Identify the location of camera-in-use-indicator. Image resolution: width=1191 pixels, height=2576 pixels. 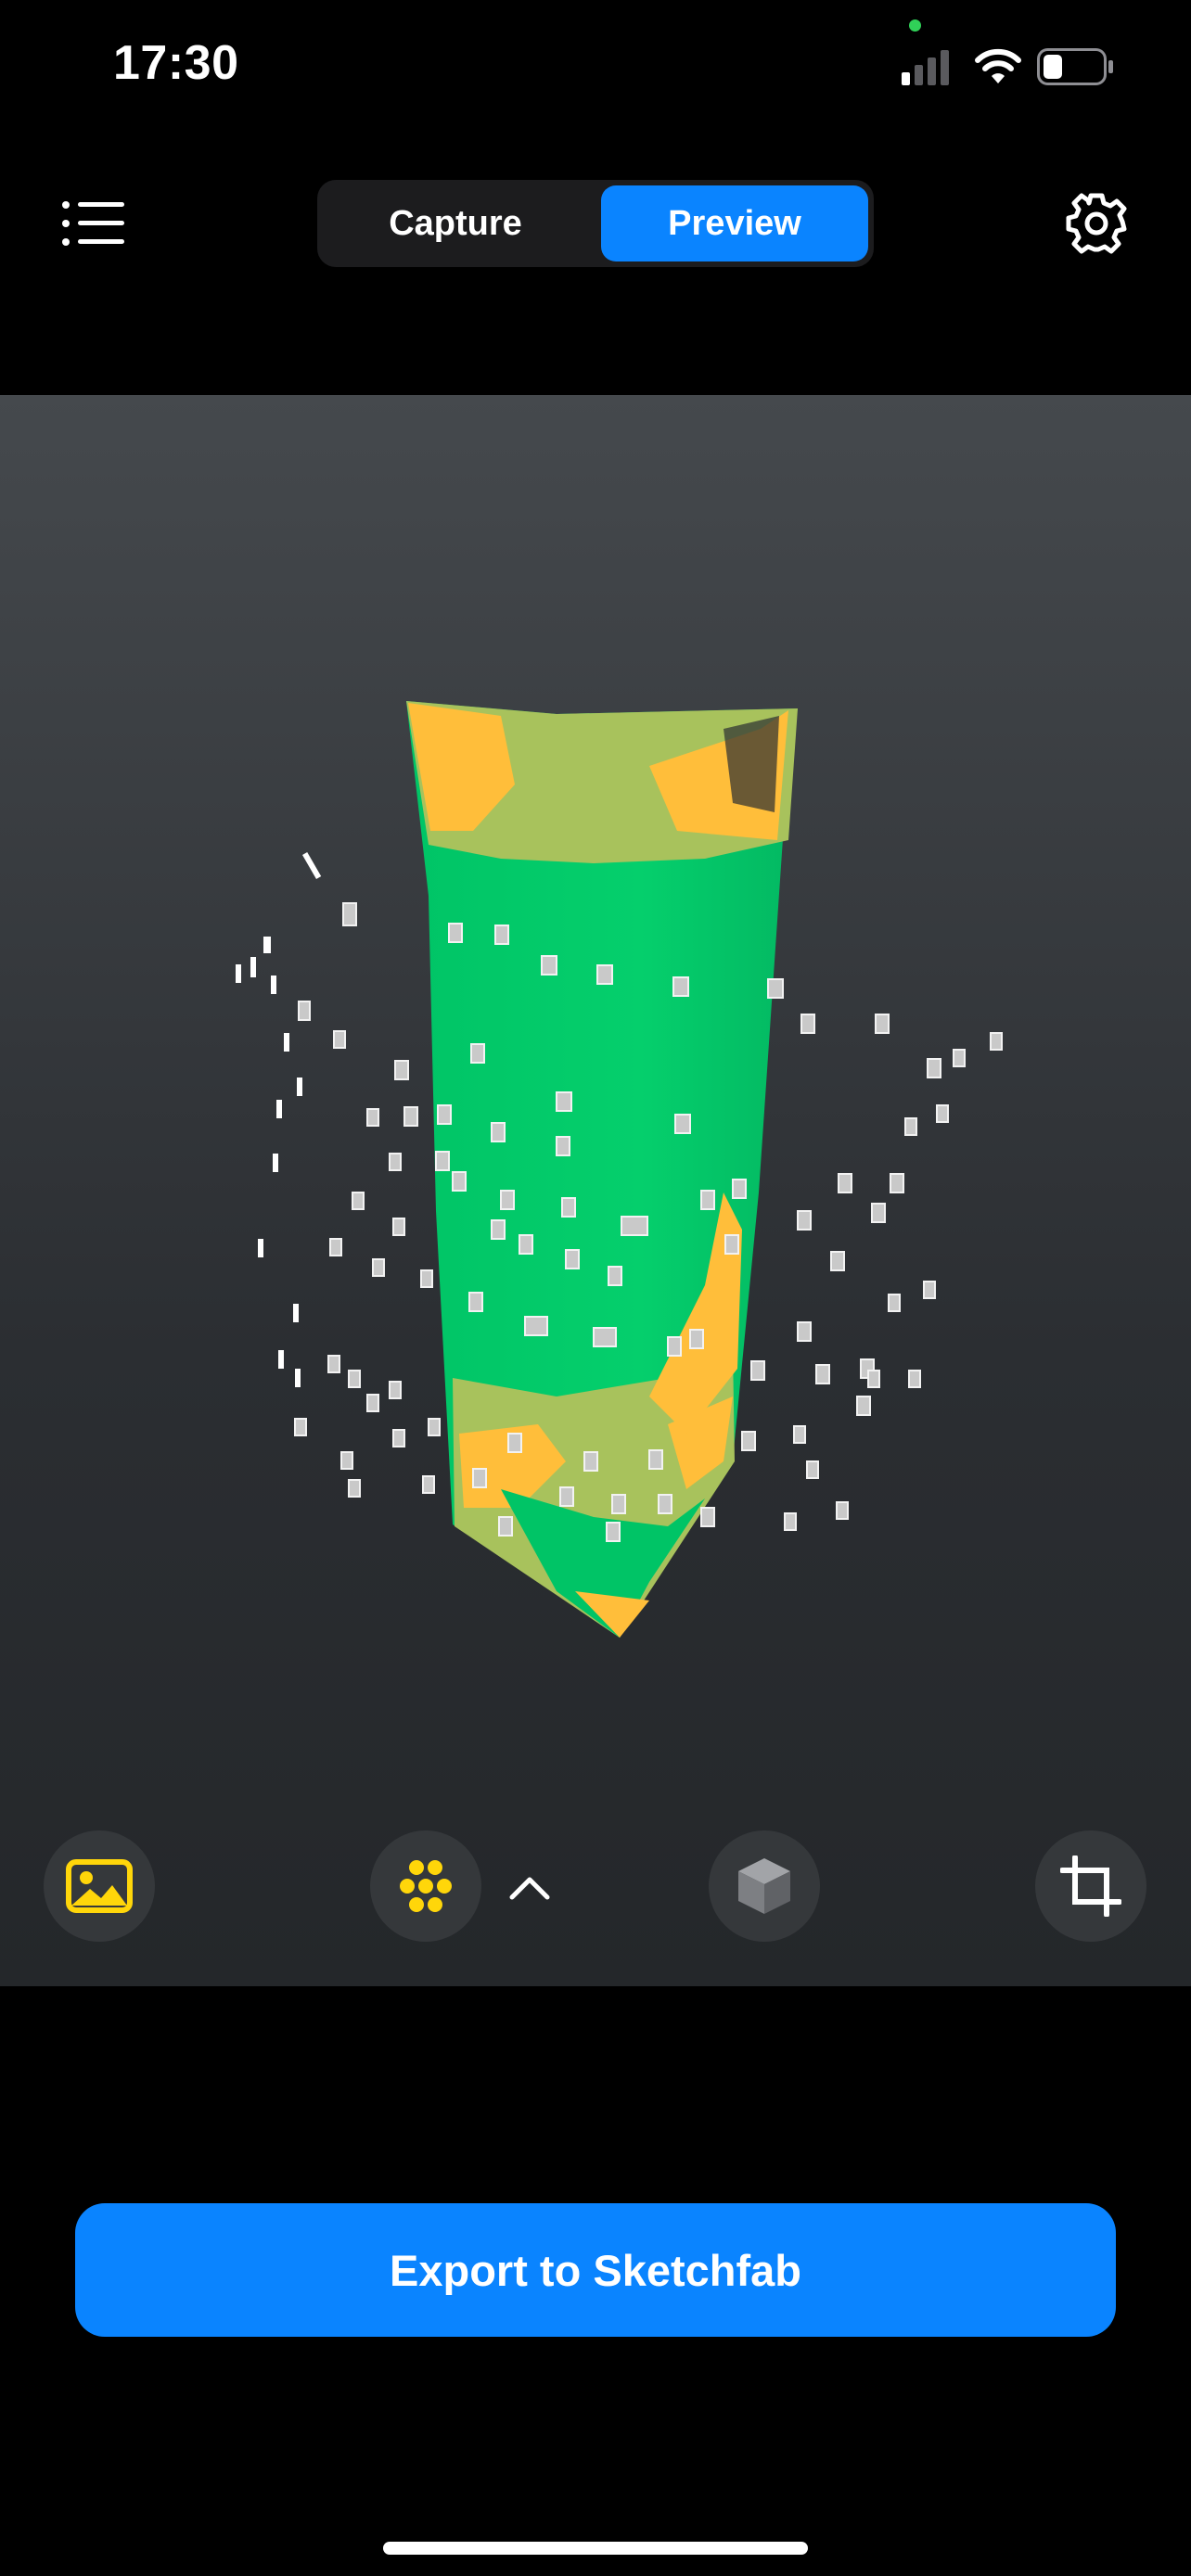
(915, 26).